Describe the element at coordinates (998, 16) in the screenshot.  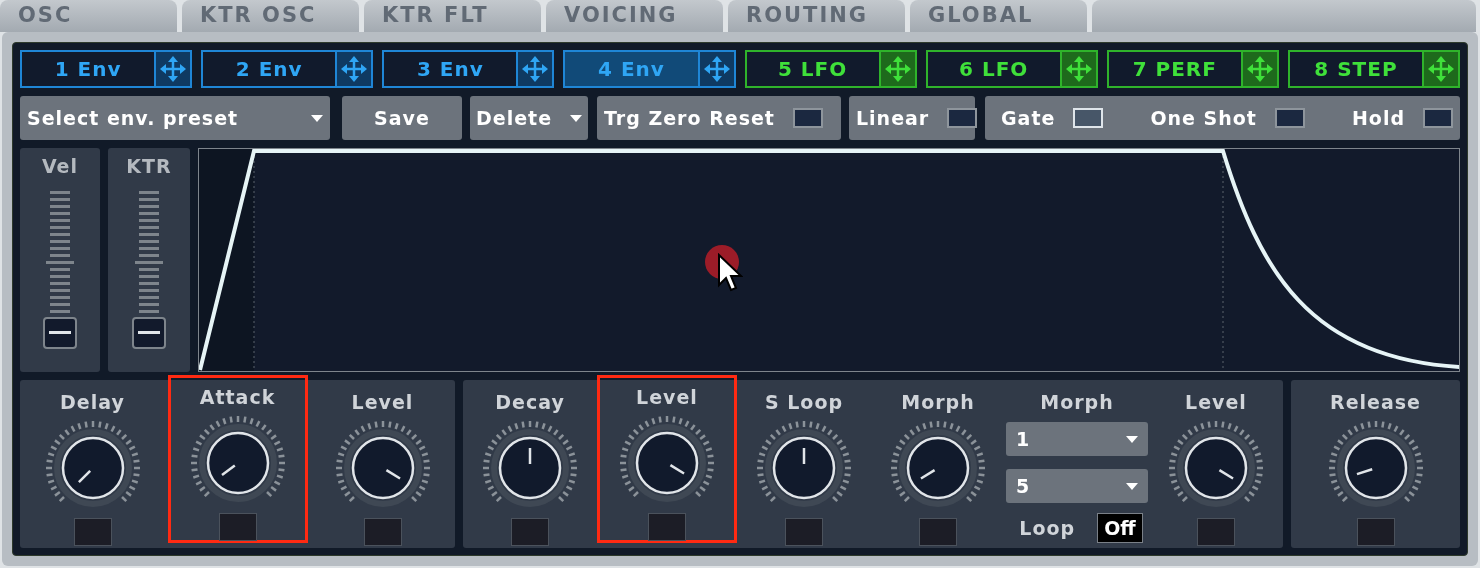
I see `tab: GLOBAL` at that location.